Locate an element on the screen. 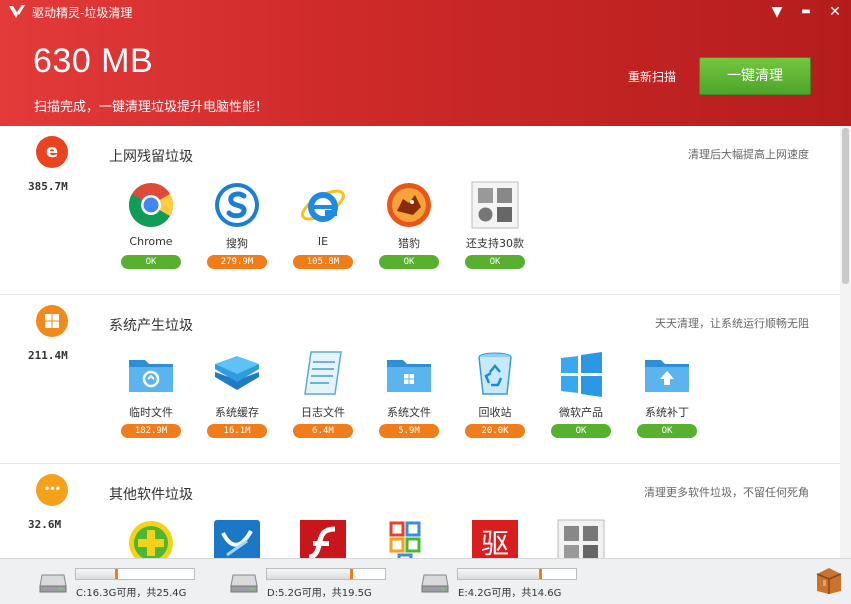 This screenshot has height=604, width=851. status-badge: 5.9M is located at coordinates (409, 431).